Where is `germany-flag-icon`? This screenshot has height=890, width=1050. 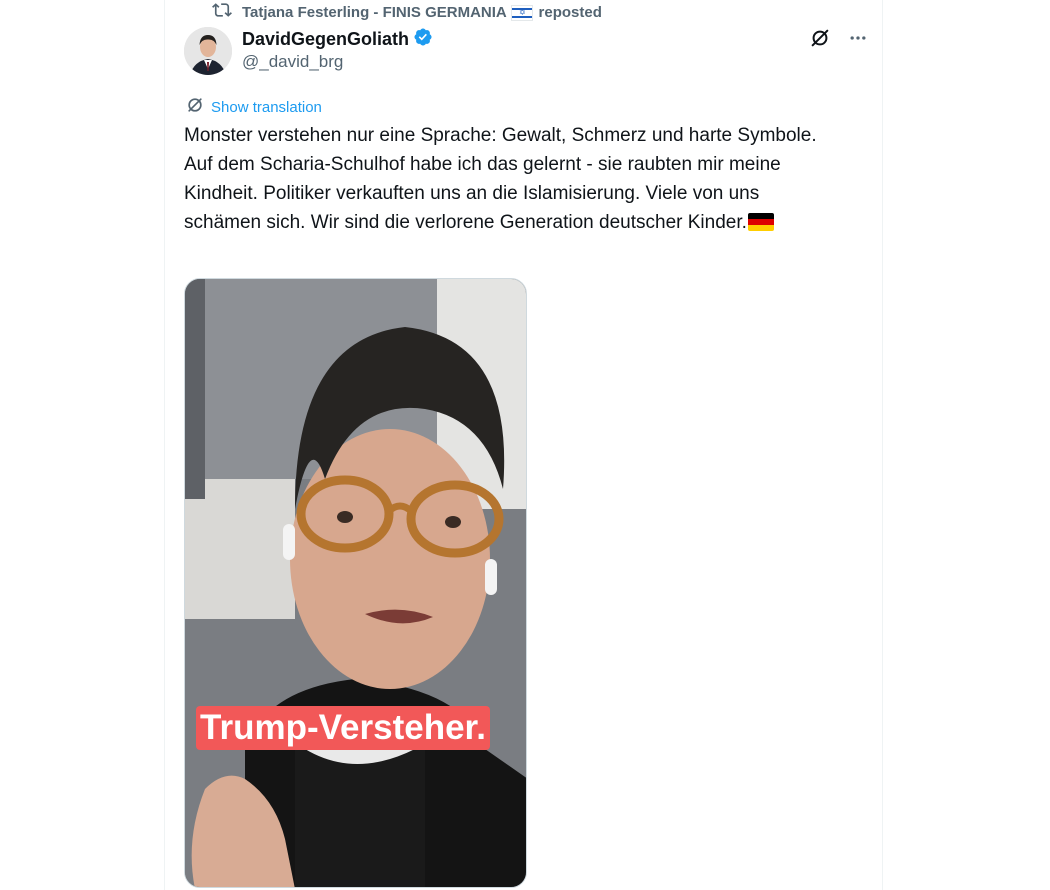
germany-flag-icon is located at coordinates (760, 222).